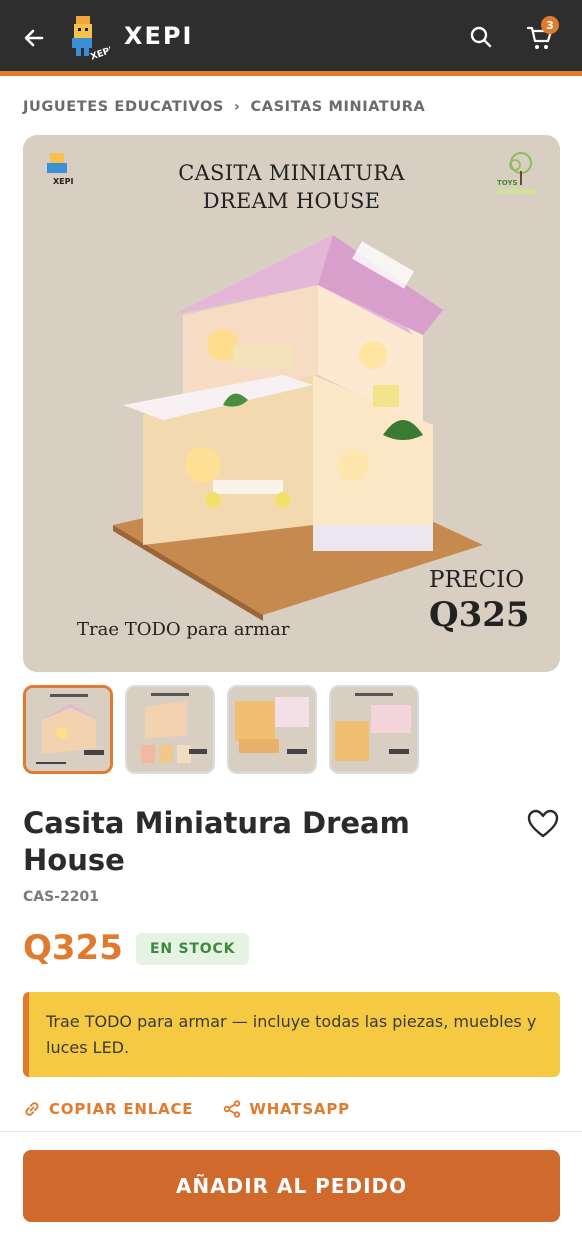  What do you see at coordinates (479, 615) in the screenshot?
I see `hero-price-value: Q325` at bounding box center [479, 615].